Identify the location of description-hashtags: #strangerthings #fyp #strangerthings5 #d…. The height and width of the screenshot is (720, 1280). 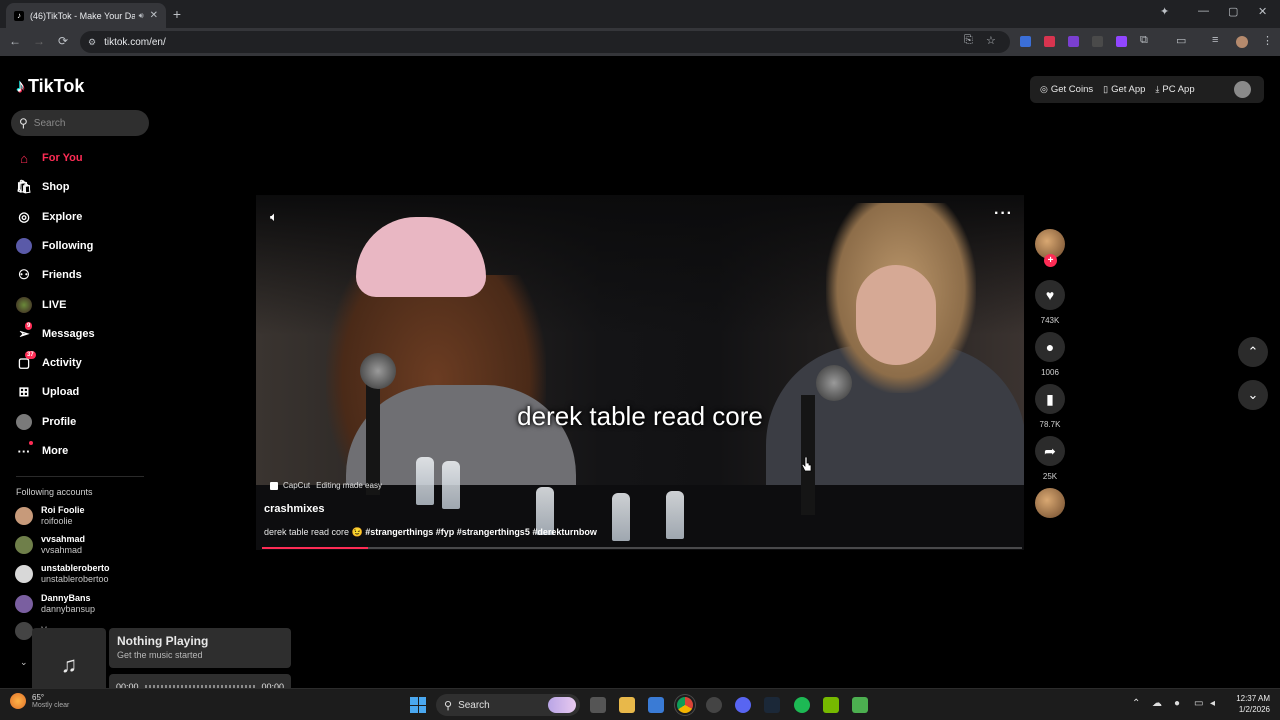
(481, 532).